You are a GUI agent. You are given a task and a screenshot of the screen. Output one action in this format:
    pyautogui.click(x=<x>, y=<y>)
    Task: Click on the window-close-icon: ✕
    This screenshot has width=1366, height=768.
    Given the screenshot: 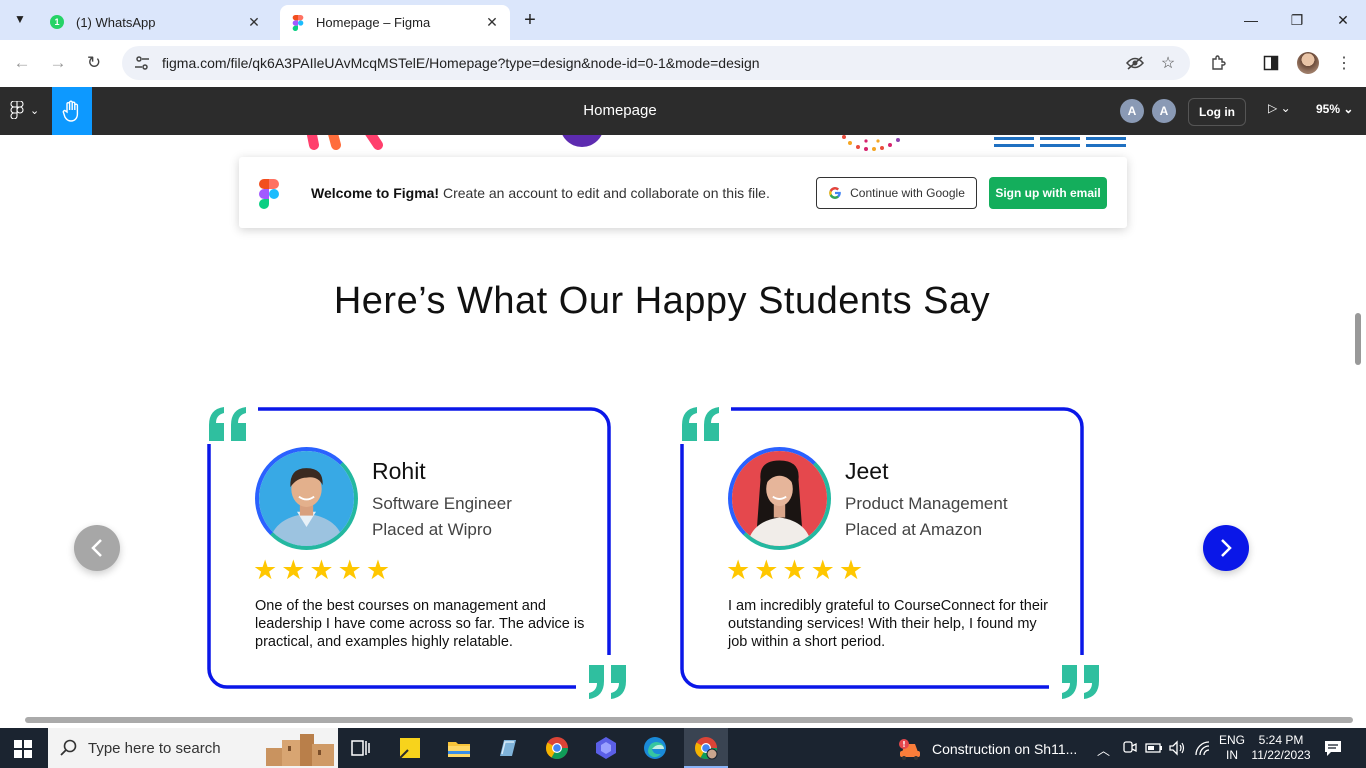 What is the action you would take?
    pyautogui.click(x=1343, y=20)
    